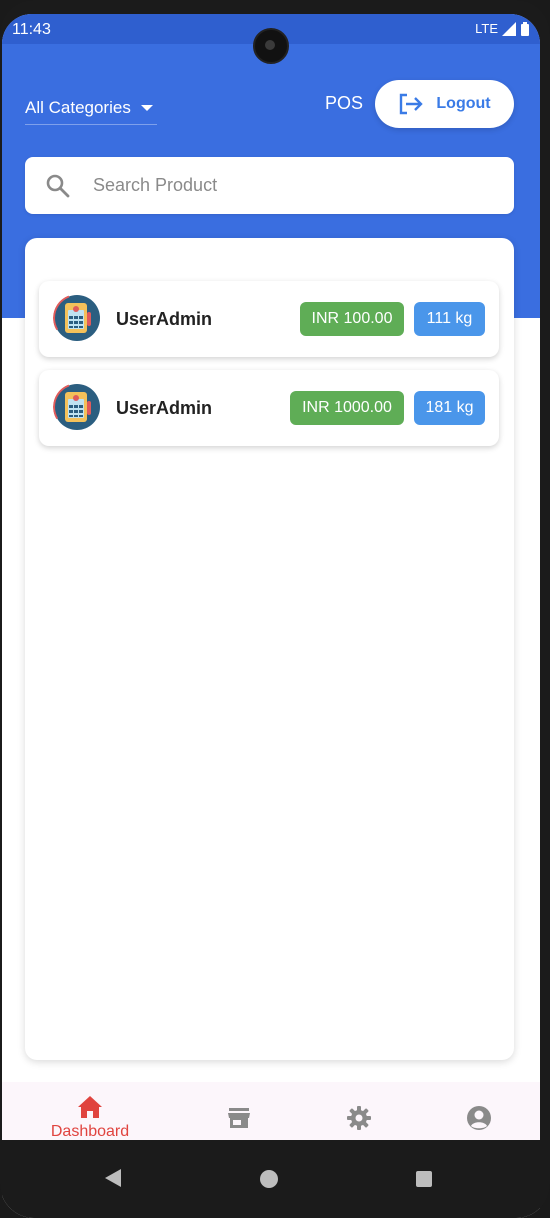 The image size is (550, 1218). What do you see at coordinates (90, 1131) in the screenshot?
I see `nav-label-dashboard: Dashboard` at bounding box center [90, 1131].